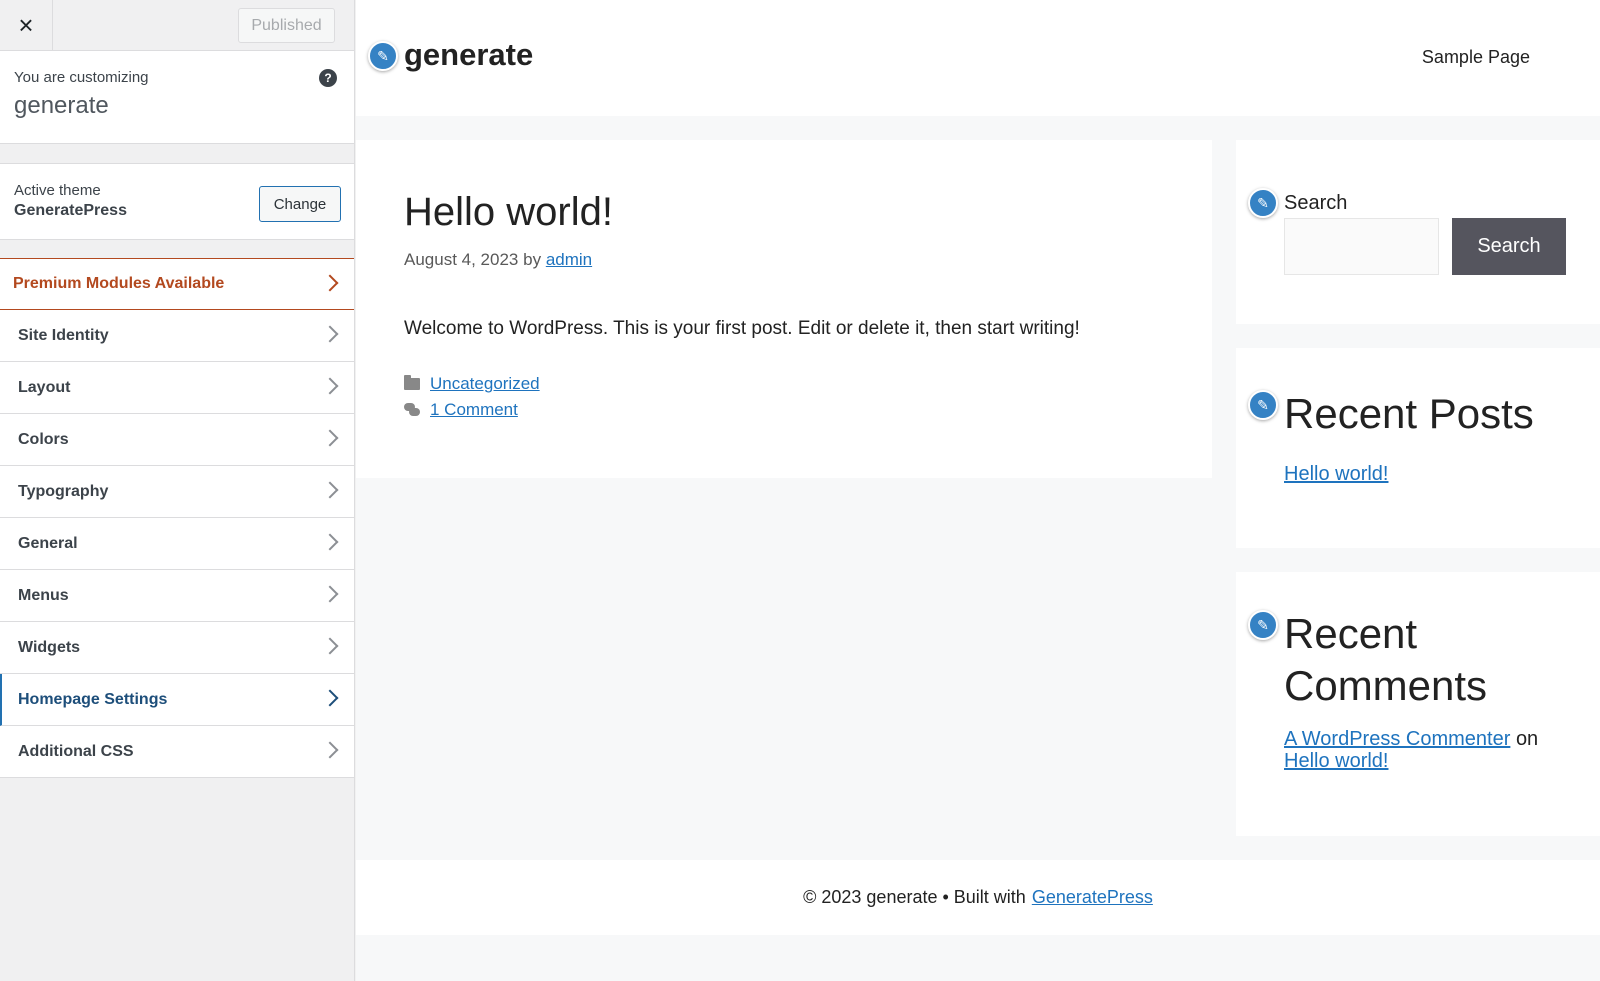  What do you see at coordinates (177, 648) in the screenshot?
I see `panel-widgets: Widgets` at bounding box center [177, 648].